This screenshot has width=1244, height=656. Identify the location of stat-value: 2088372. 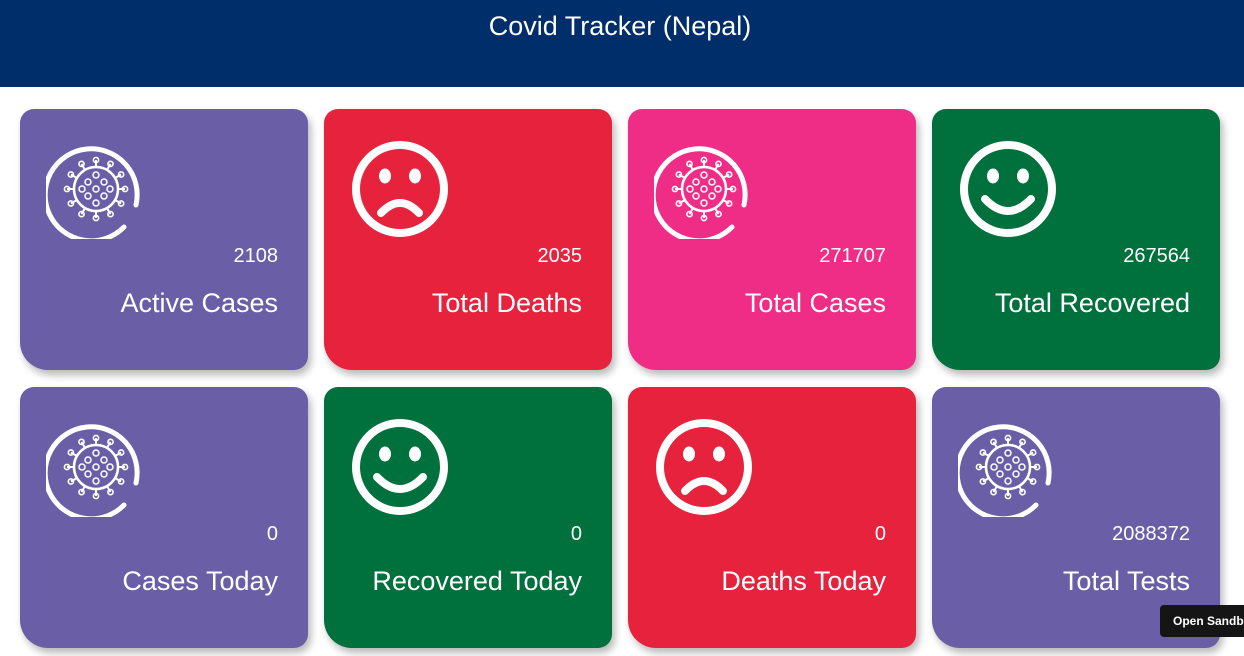
(1151, 534).